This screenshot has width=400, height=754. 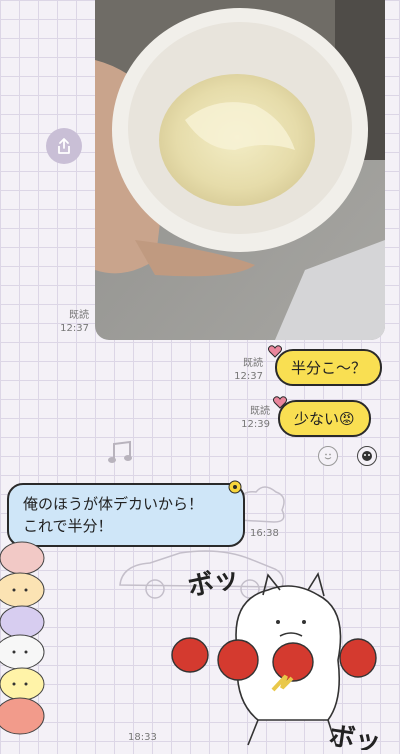 I want to click on message-2-read-status: 既読 12:39, so click(x=251, y=418).